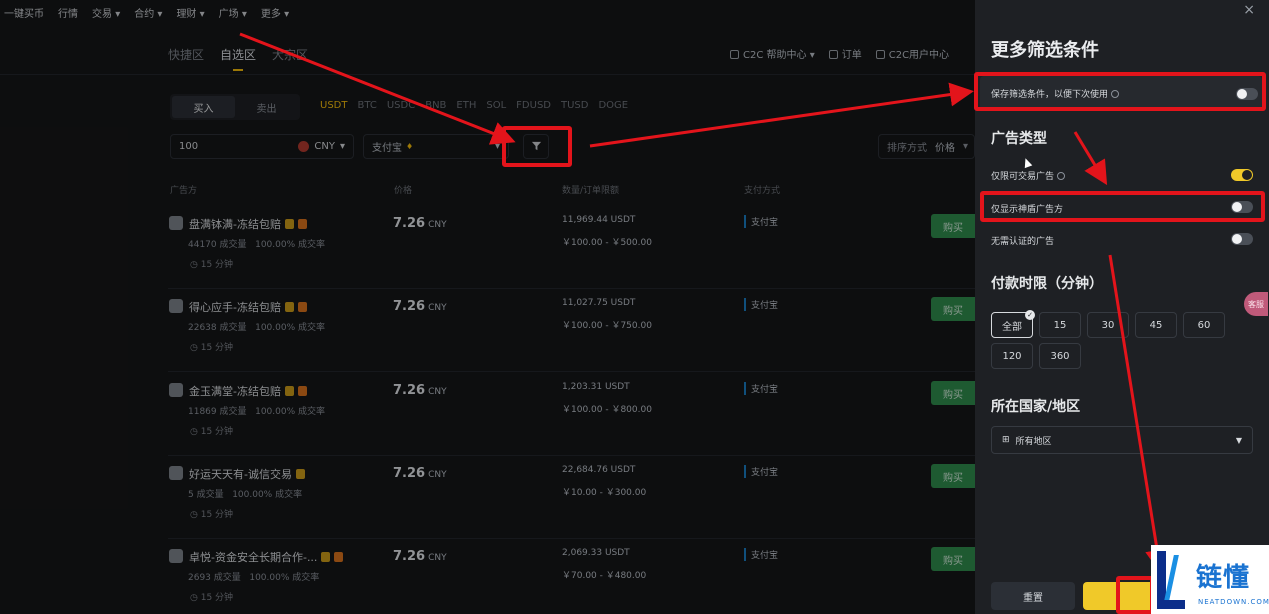 The image size is (1269, 614). Describe the element at coordinates (613, 105) in the screenshot. I see `coin-tab-doge: DOGE` at that location.